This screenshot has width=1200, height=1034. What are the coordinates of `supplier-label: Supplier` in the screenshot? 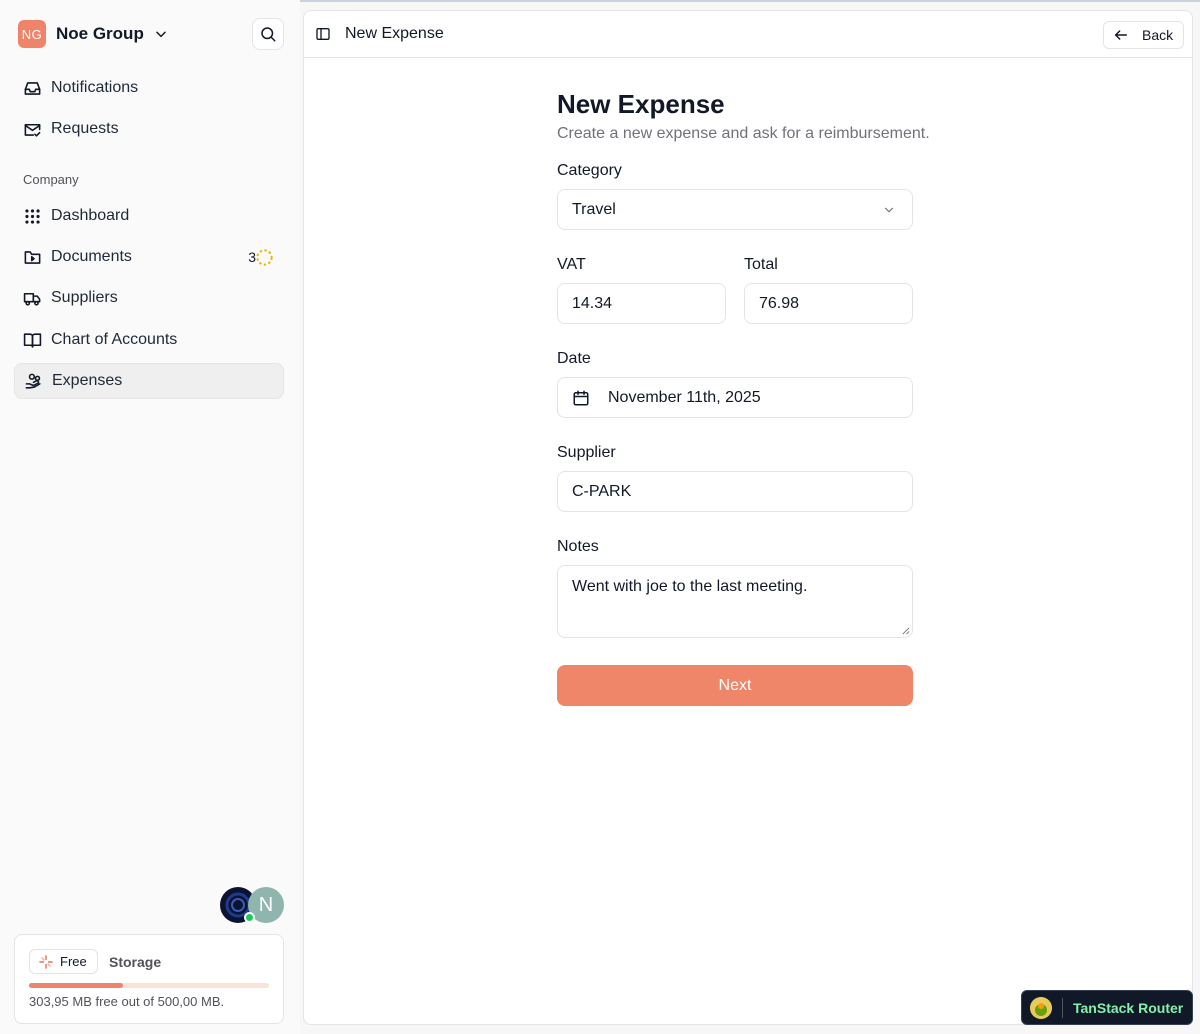 It's located at (586, 452).